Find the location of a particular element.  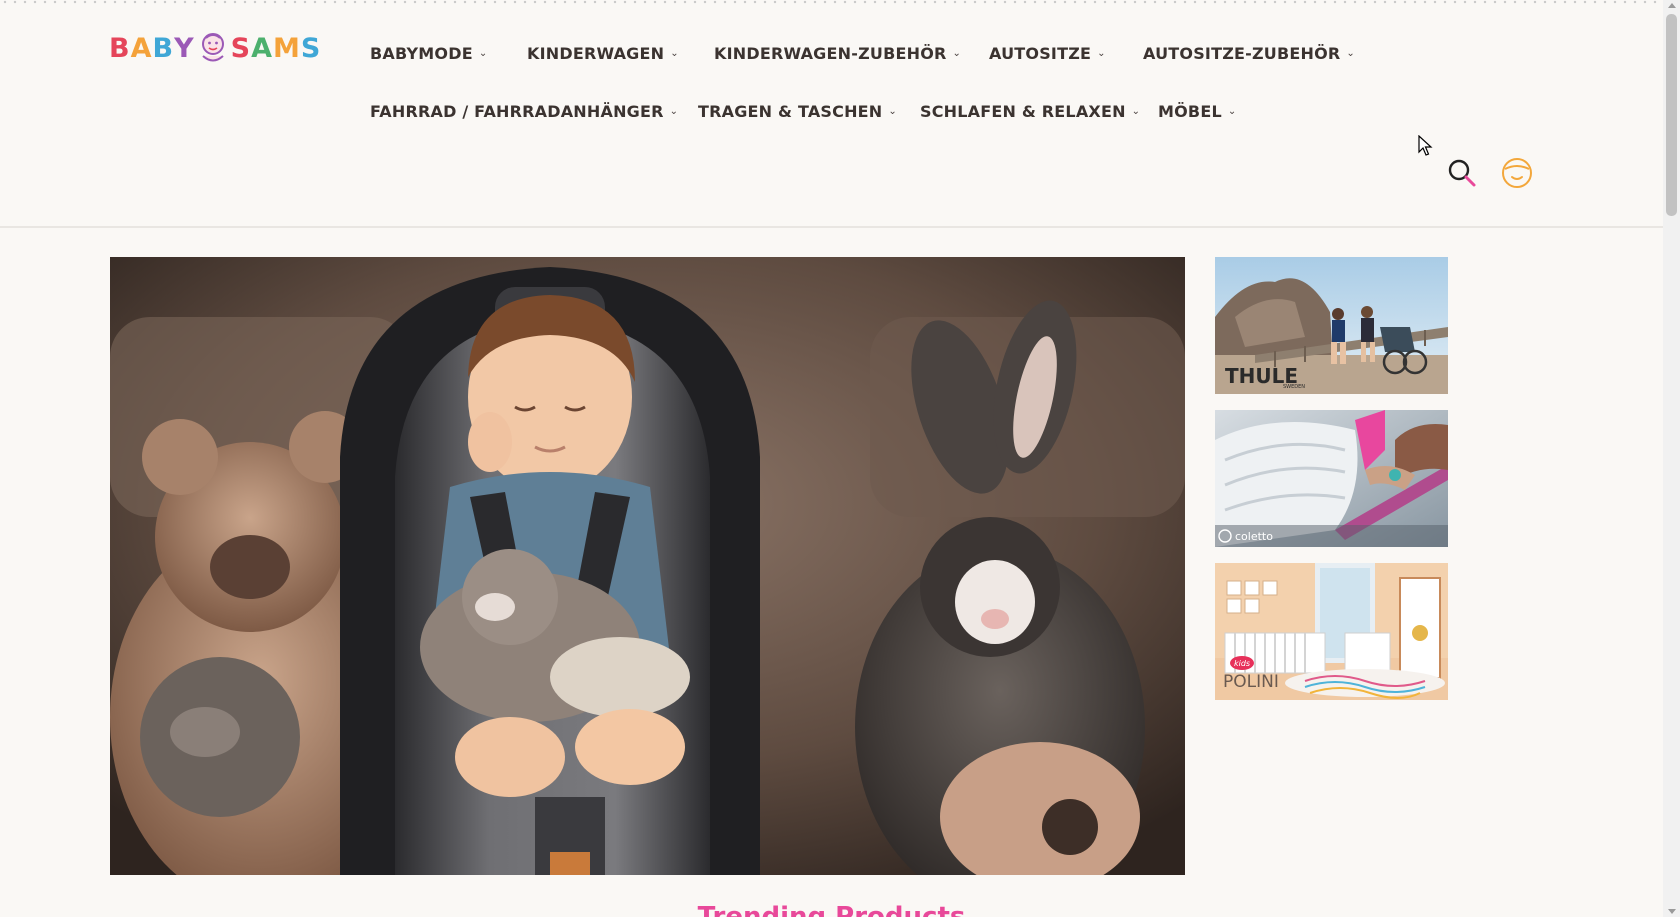

mouse-cursor-icon is located at coordinates (1425, 145).